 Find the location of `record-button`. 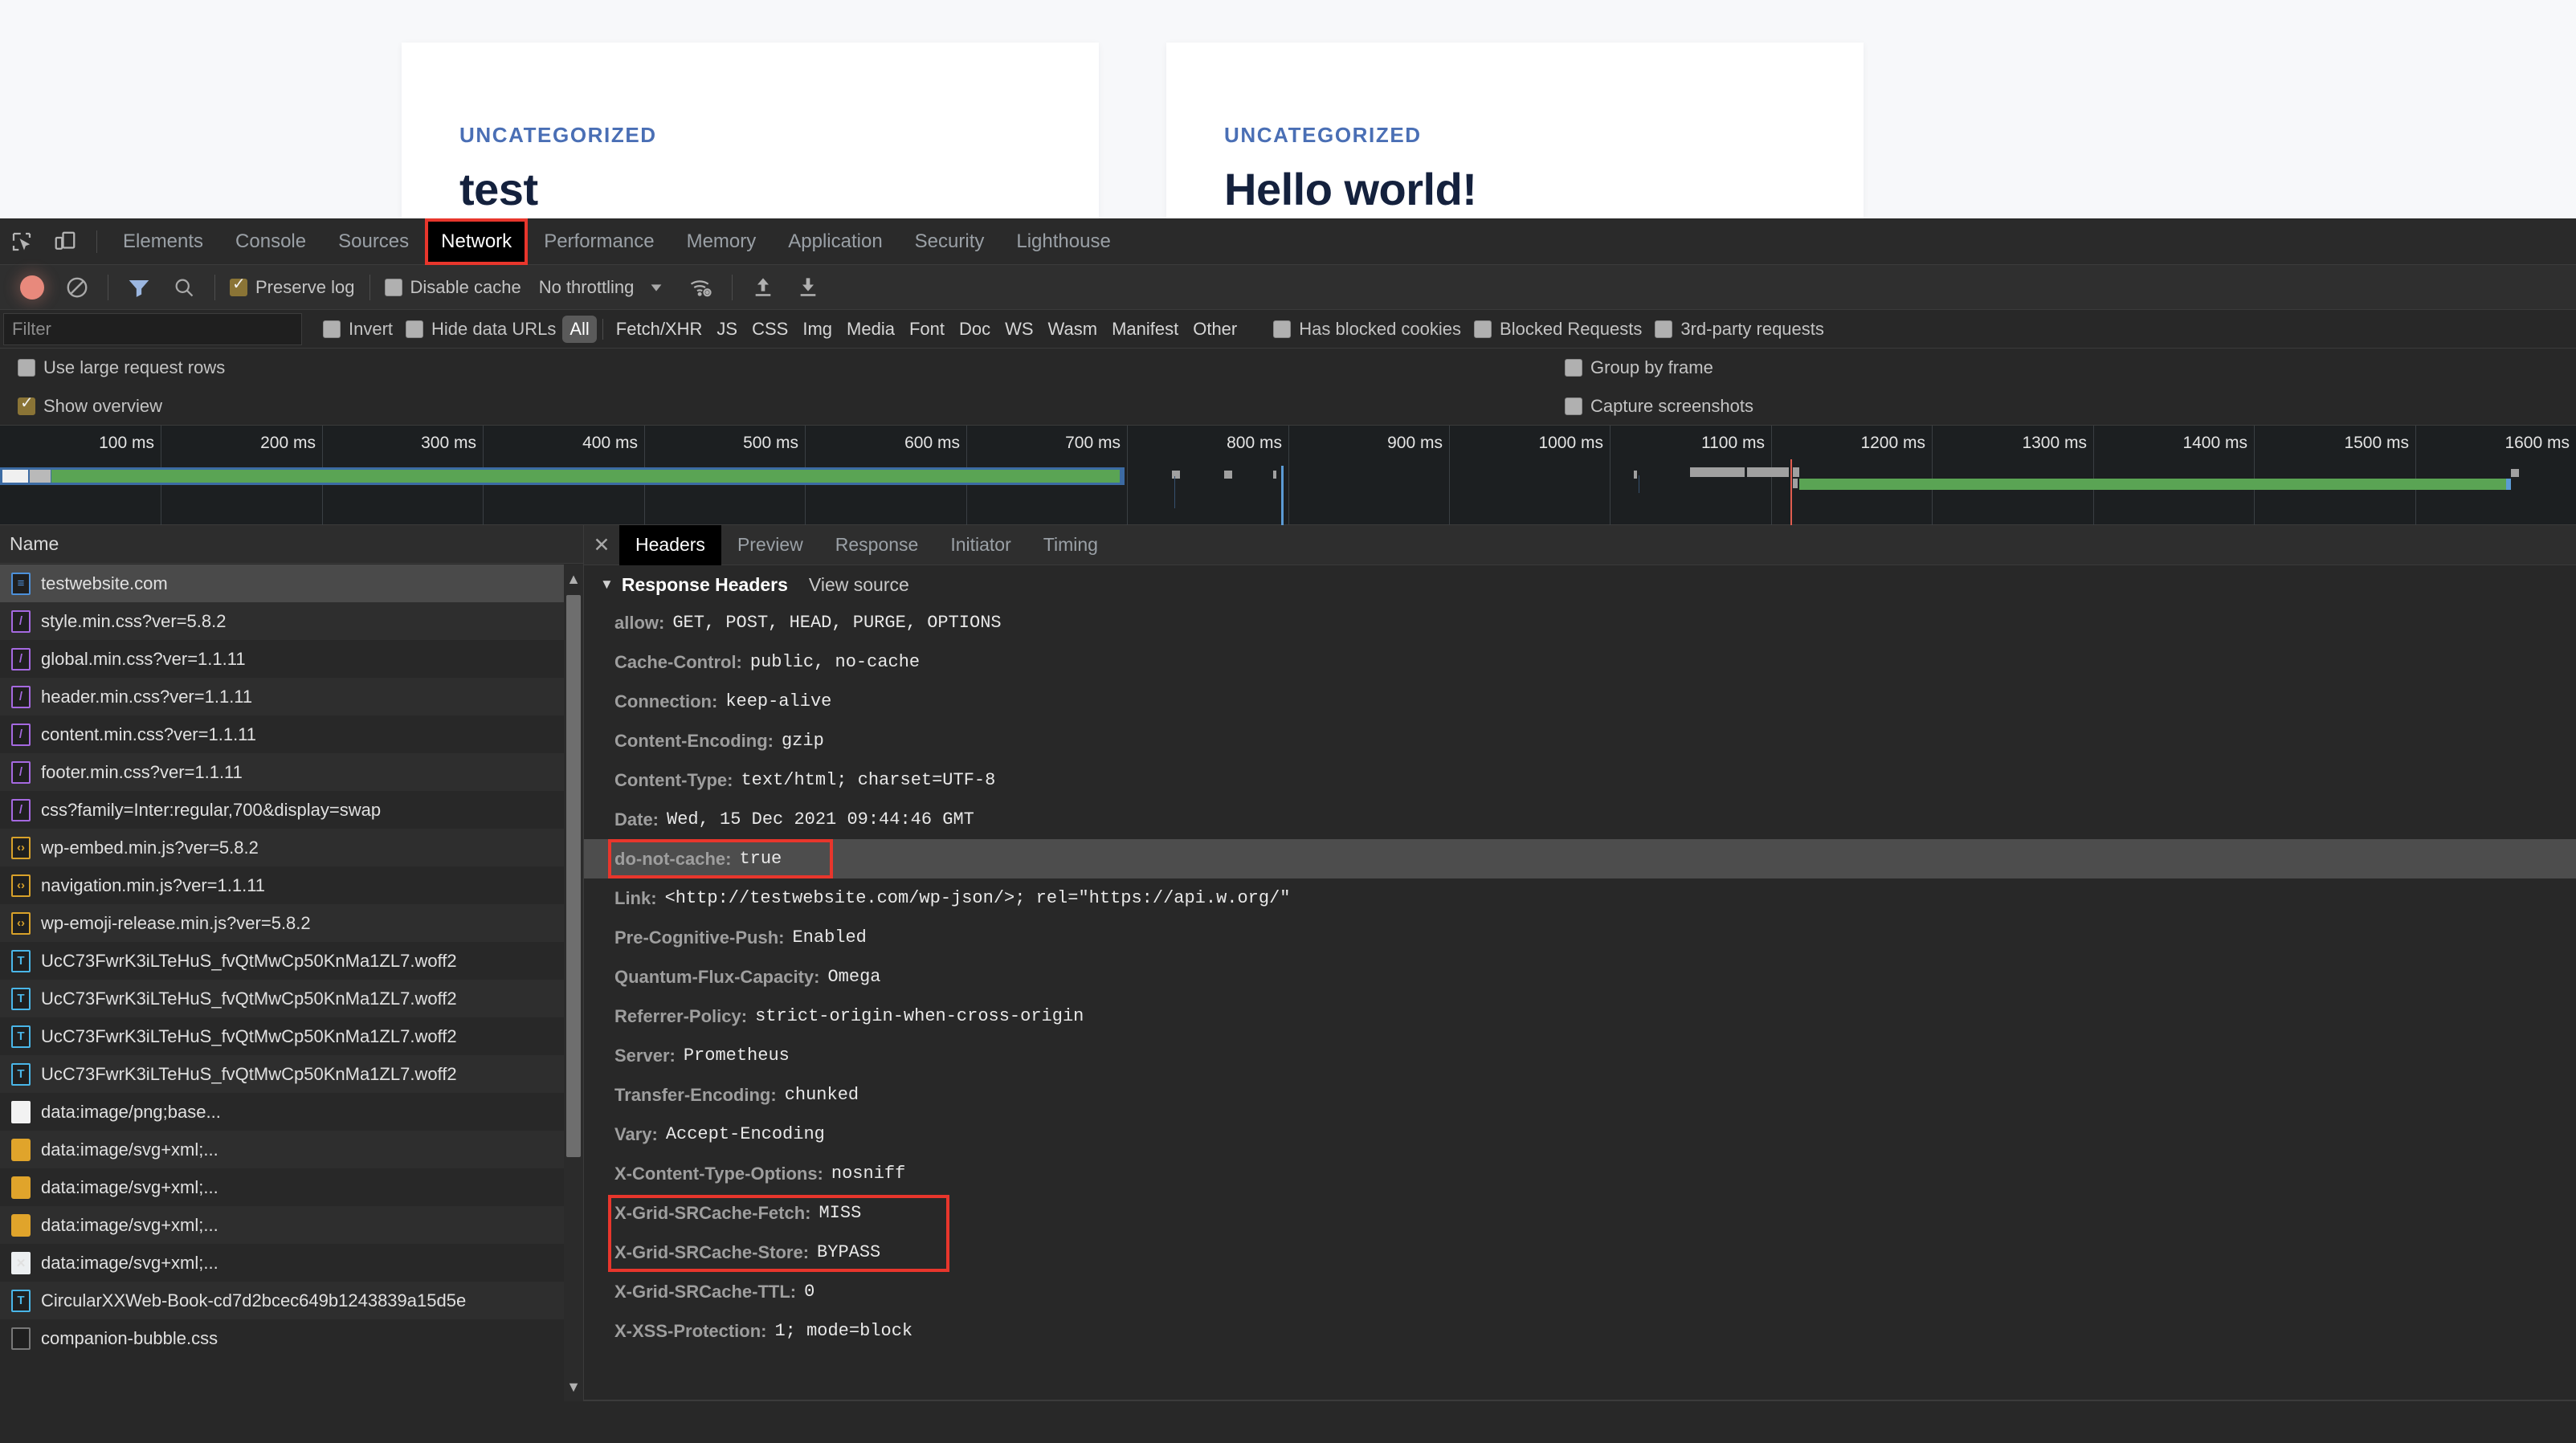

record-button is located at coordinates (32, 287).